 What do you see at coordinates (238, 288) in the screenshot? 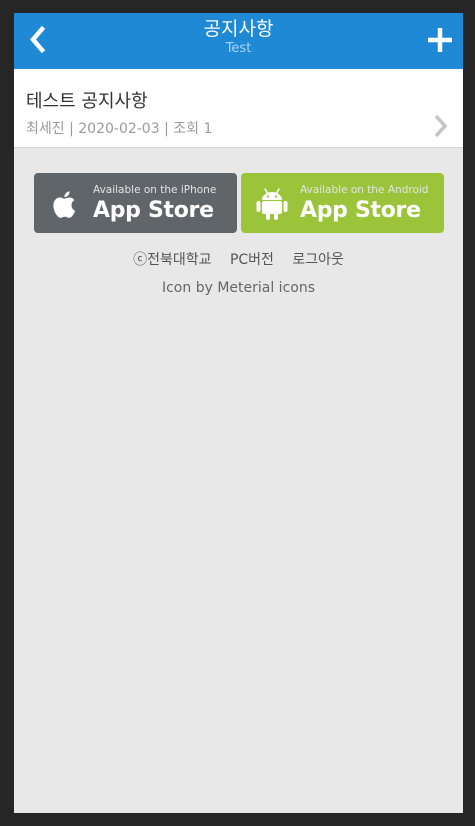
I see `icon-credit: Icon by Meterial icons` at bounding box center [238, 288].